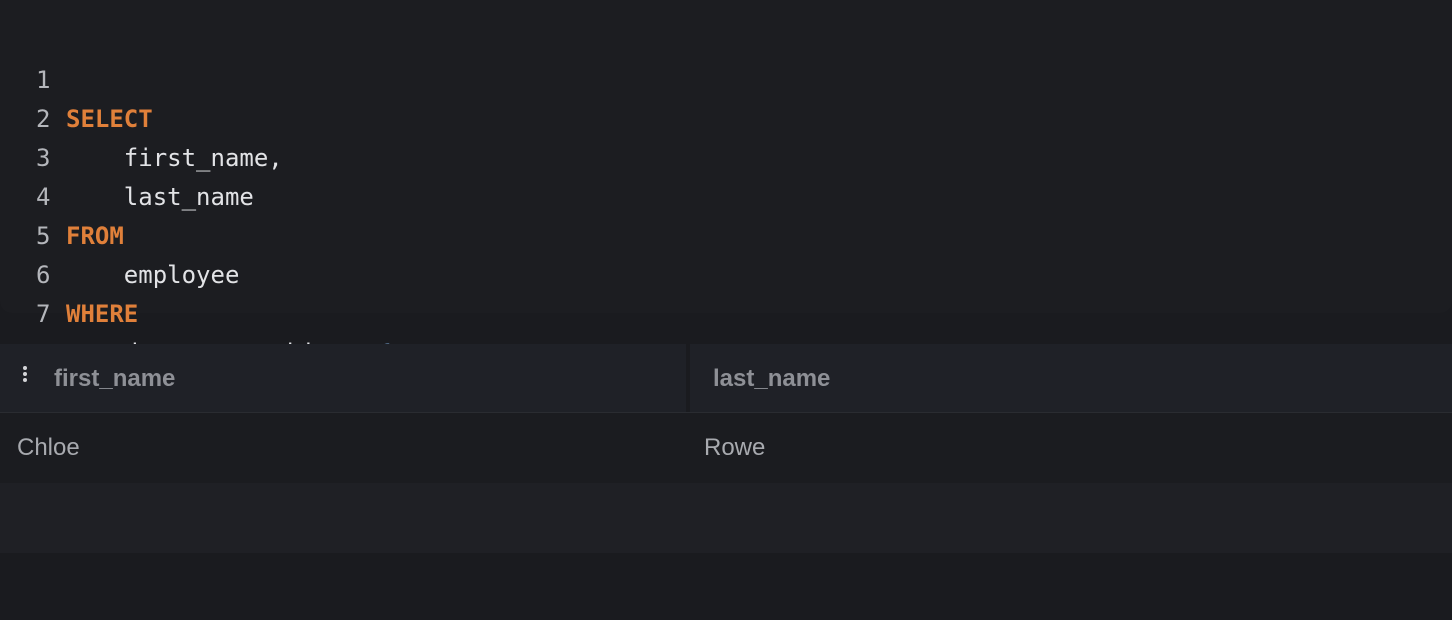 The image size is (1452, 620). What do you see at coordinates (25, 377) in the screenshot?
I see `vertical-dots-icon` at bounding box center [25, 377].